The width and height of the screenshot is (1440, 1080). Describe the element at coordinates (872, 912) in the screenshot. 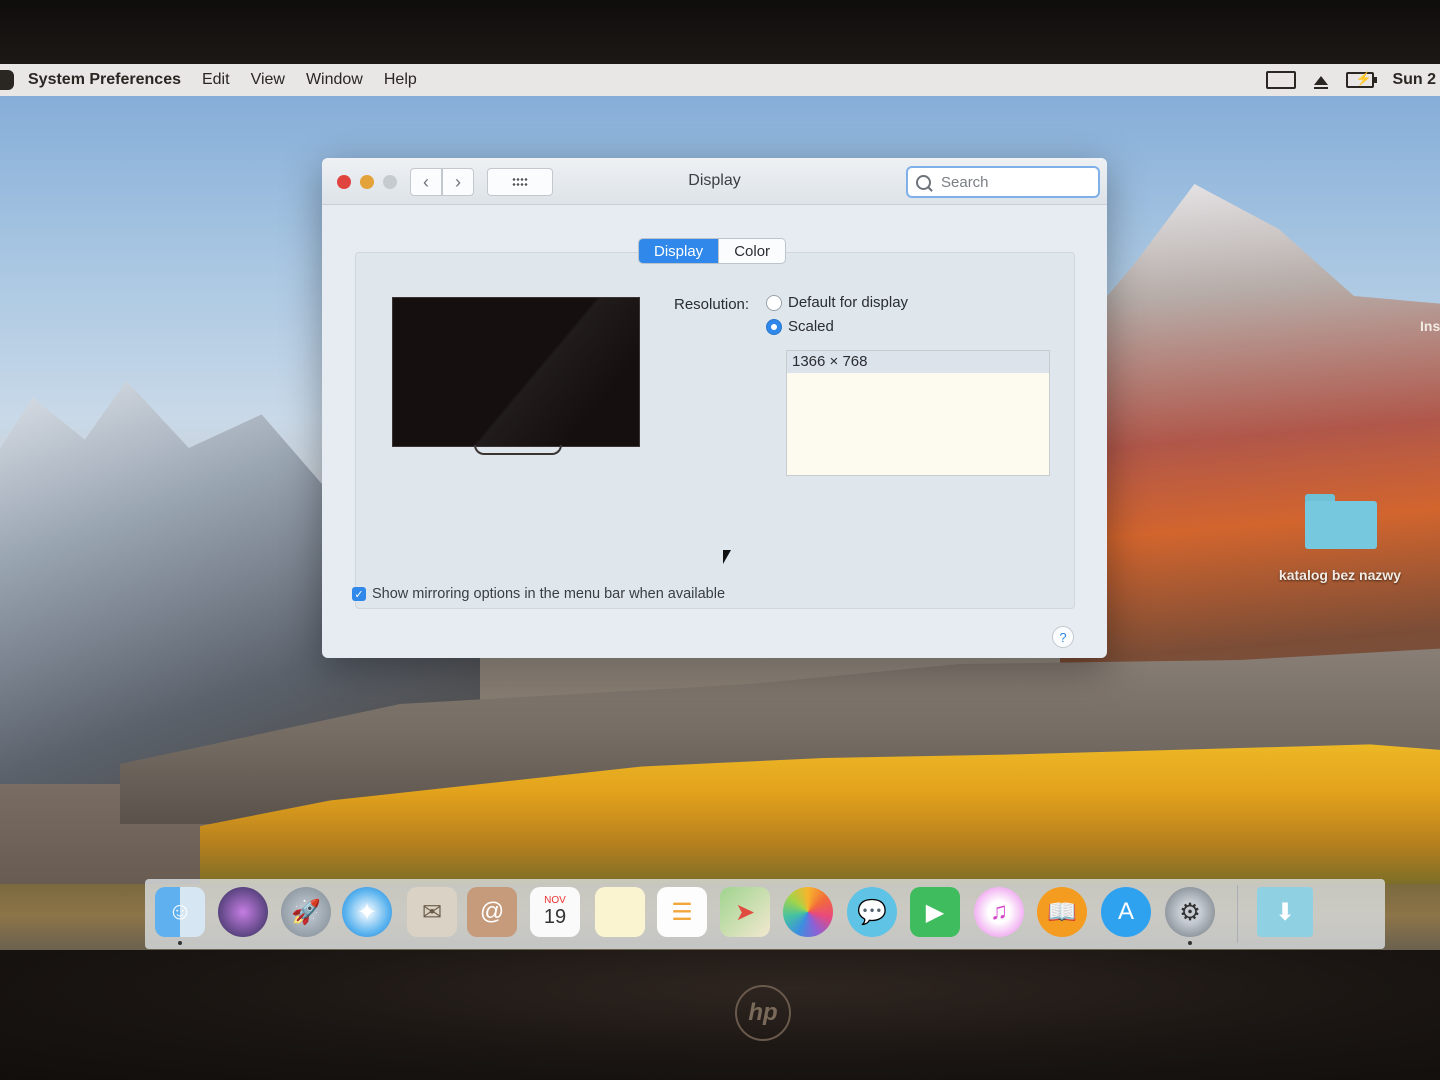

I see `messages-icon: 💬` at that location.